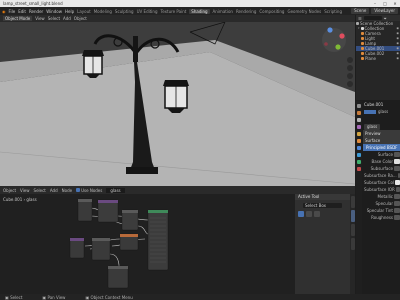  What do you see at coordinates (381, 217) in the screenshot?
I see `prop-row-roughness: Roughness` at bounding box center [381, 217].